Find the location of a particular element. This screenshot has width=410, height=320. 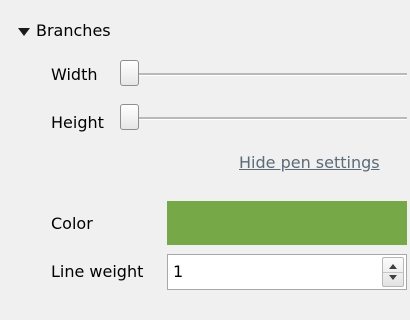

arrow-down-icon is located at coordinates (393, 277).